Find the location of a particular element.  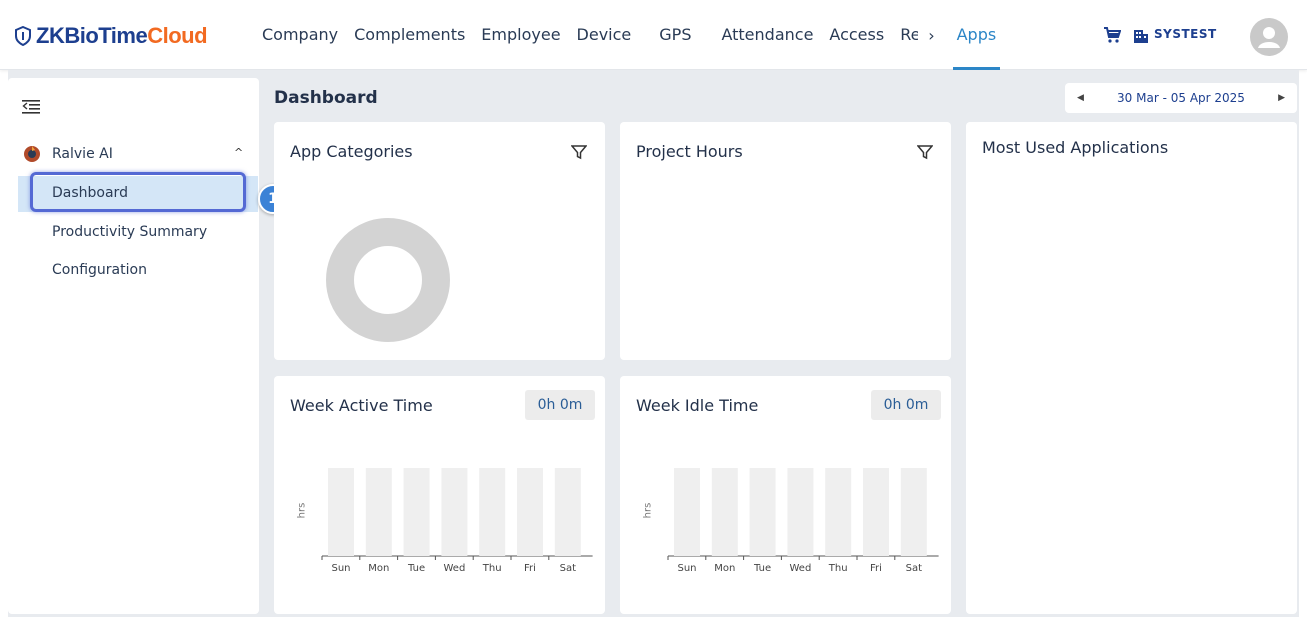

date-range-text: 30 Mar - 05 Apr 2025 is located at coordinates (1181, 98).